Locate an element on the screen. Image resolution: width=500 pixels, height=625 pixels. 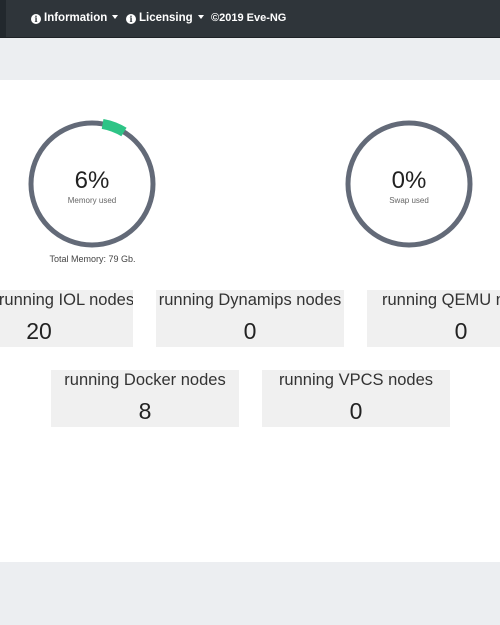
stat-label: running IOL nodes is located at coordinates (66, 300).